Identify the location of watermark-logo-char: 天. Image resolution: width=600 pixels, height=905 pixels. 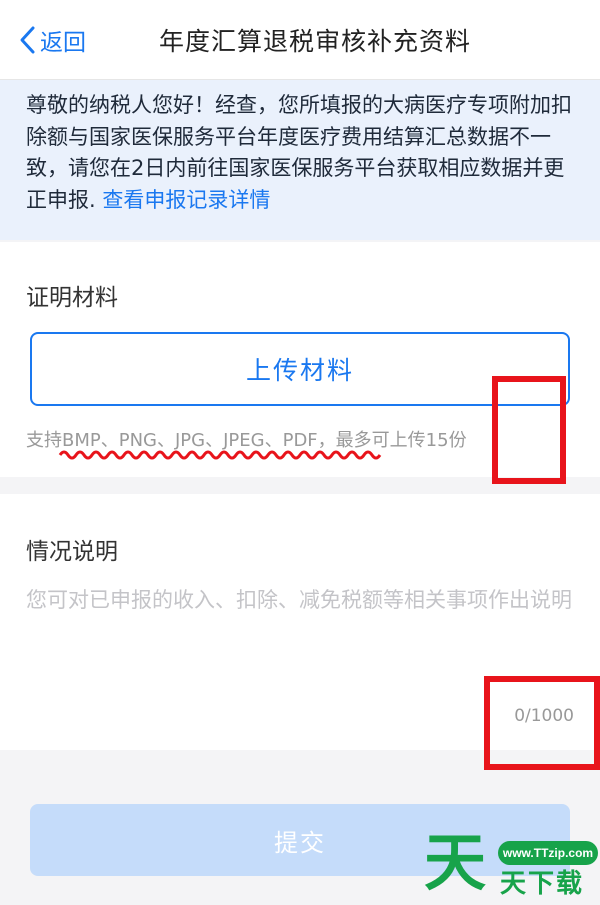
(455, 862).